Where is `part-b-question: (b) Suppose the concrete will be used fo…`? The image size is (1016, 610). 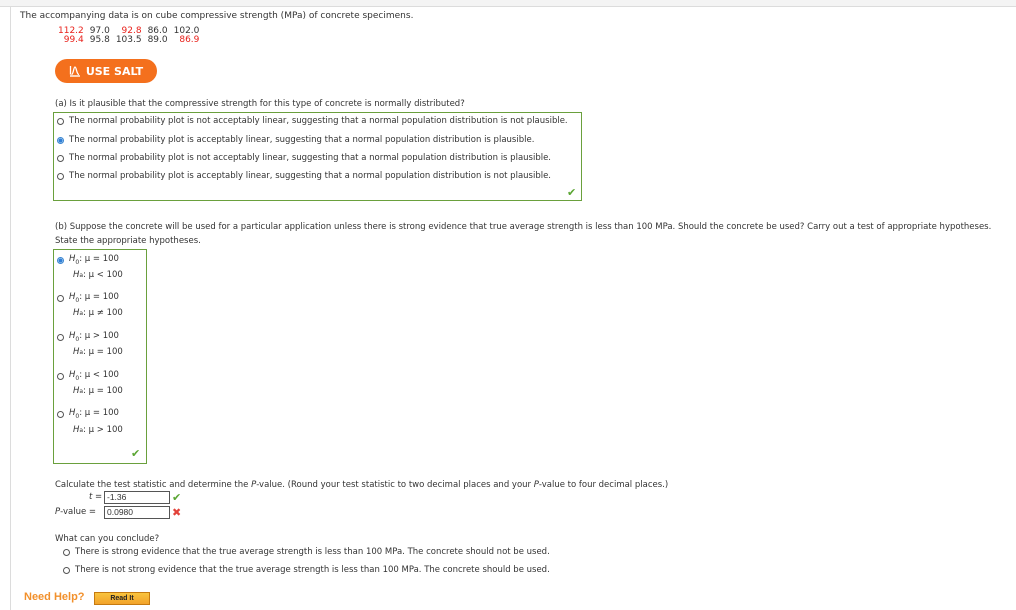 part-b-question: (b) Suppose the concrete will be used fo… is located at coordinates (523, 227).